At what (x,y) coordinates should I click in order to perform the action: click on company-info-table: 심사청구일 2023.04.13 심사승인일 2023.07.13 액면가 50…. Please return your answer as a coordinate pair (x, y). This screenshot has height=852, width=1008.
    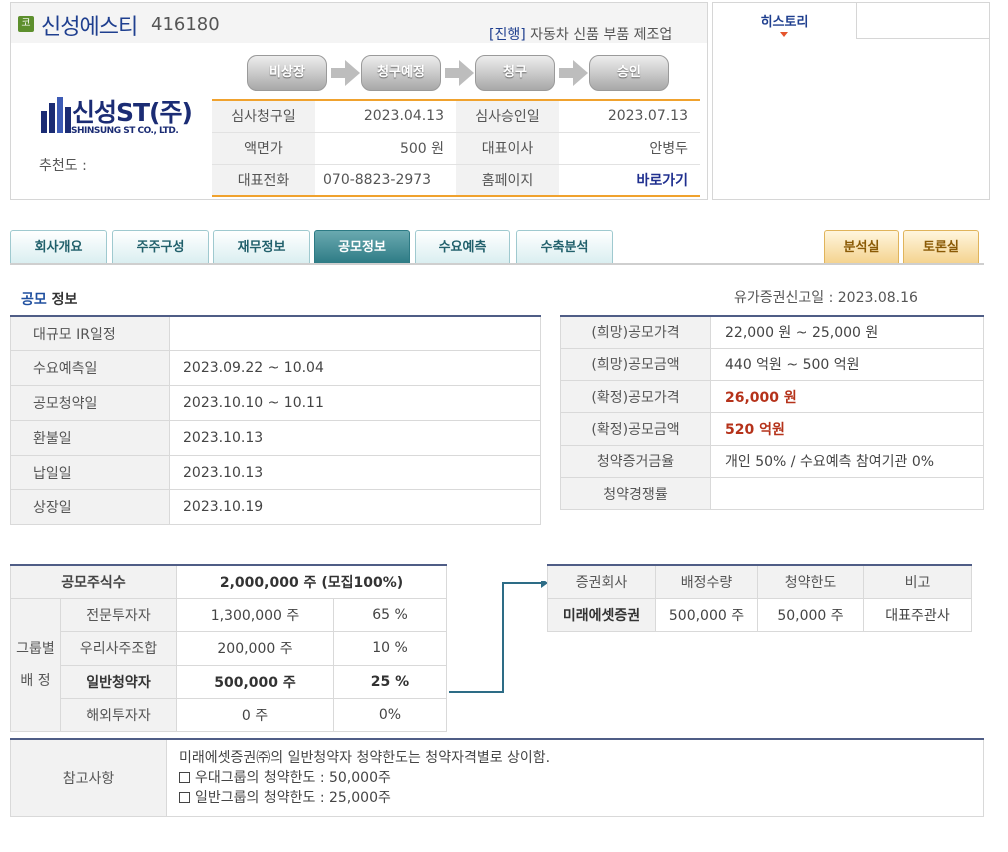
    Looking at the image, I should click on (456, 148).